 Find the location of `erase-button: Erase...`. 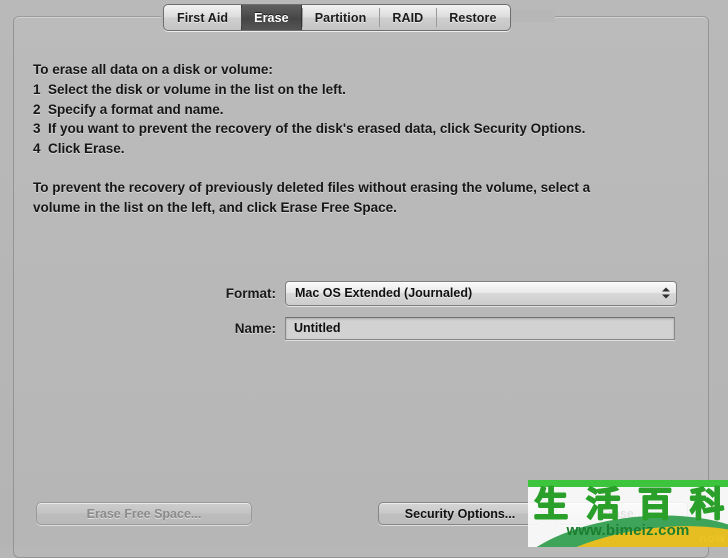

erase-button: Erase... is located at coordinates (622, 513).